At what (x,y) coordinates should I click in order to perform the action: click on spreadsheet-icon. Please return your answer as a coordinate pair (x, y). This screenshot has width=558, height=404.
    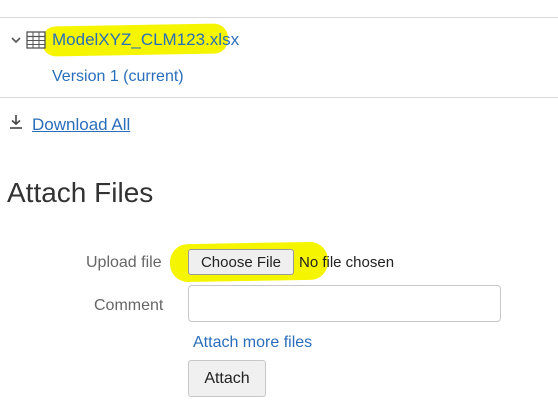
    Looking at the image, I should click on (36, 40).